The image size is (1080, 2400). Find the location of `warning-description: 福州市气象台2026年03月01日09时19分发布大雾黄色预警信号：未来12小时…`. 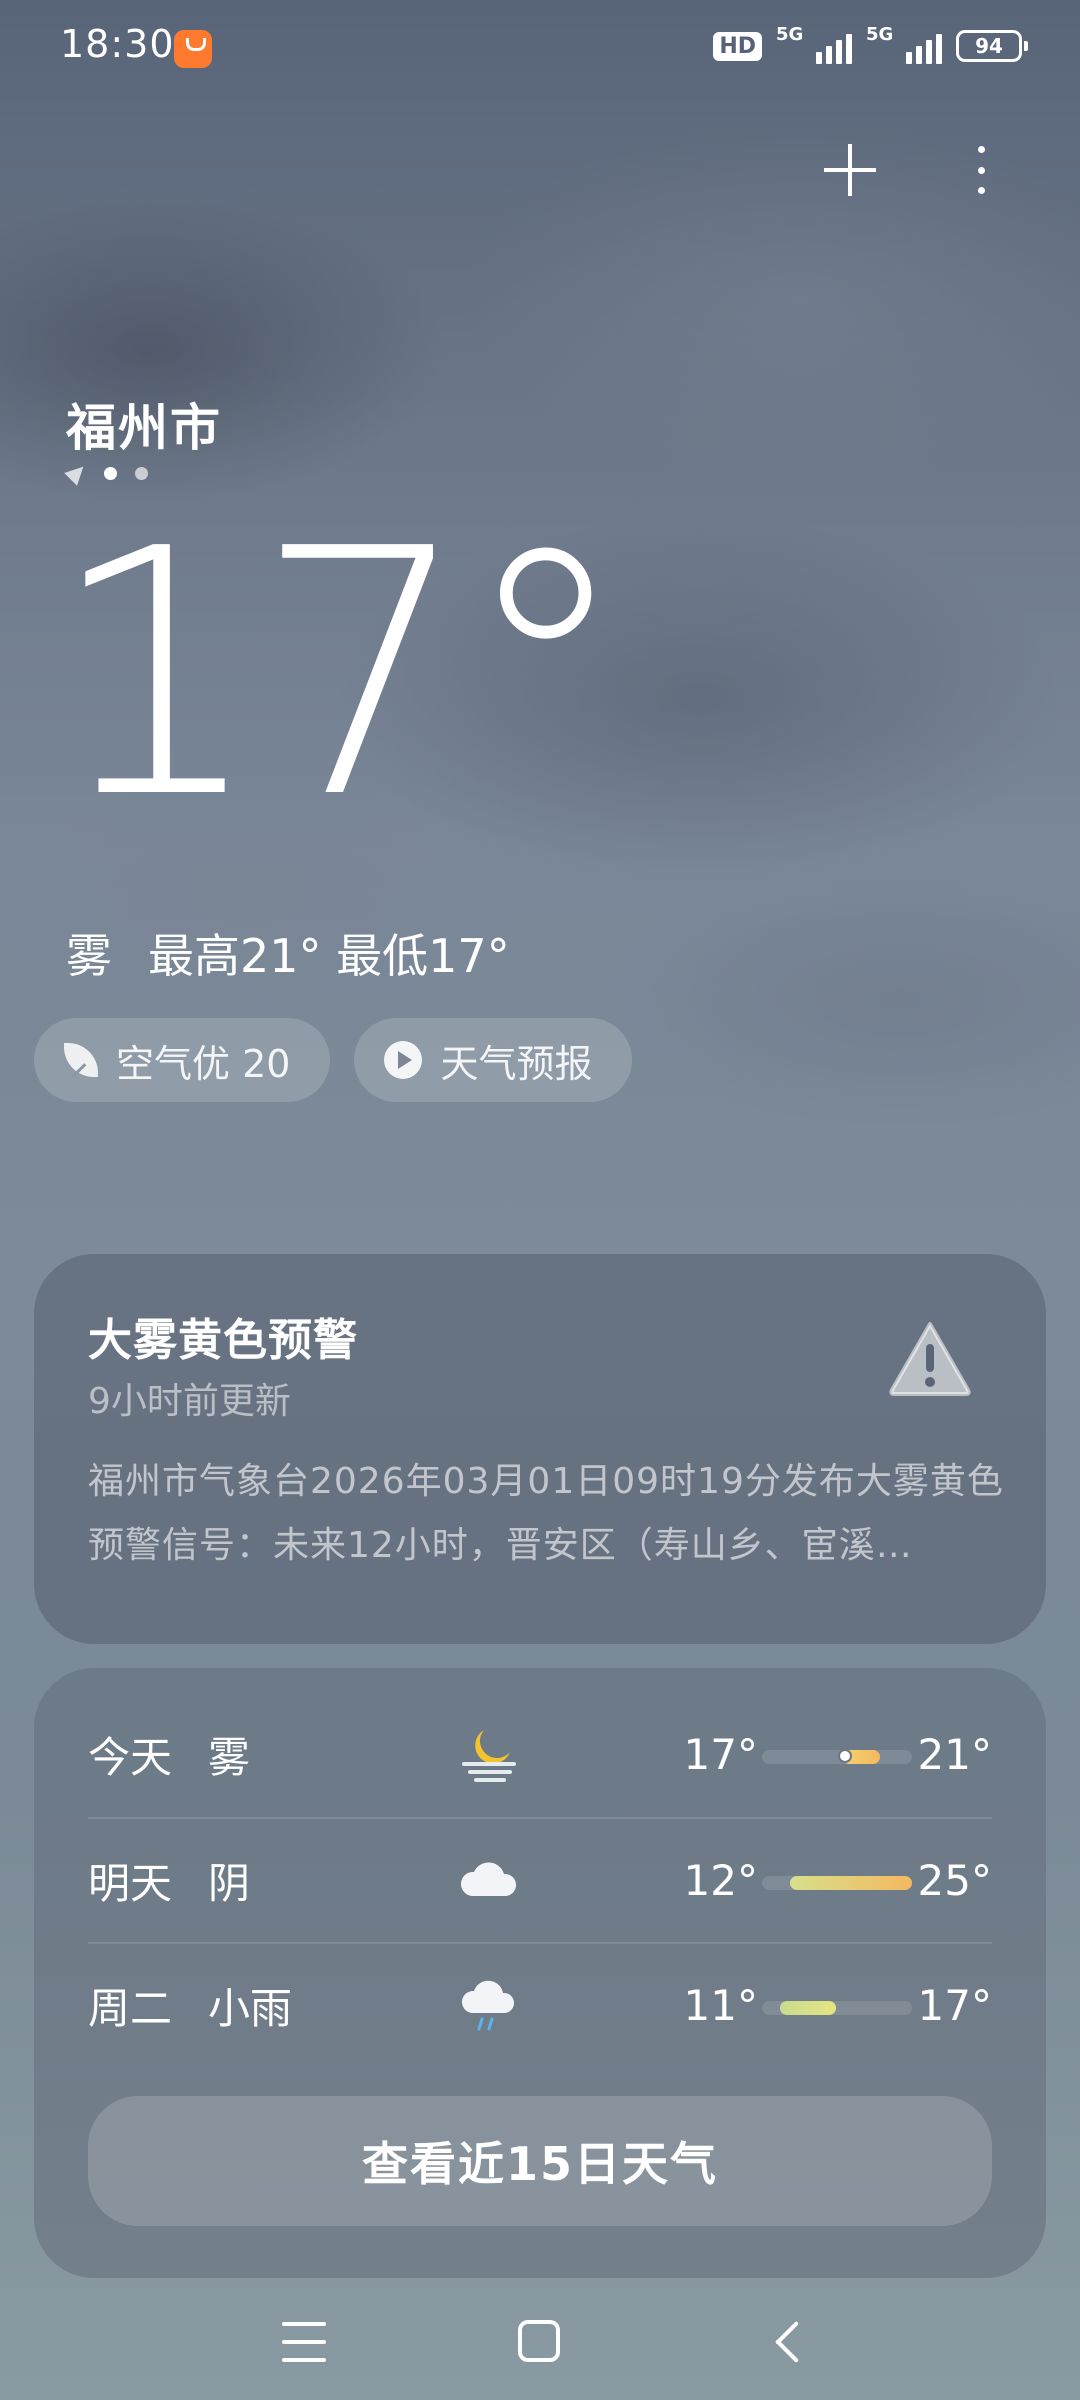

warning-description: 福州市气象台2026年03月01日09时19分发布大雾黄色预警信号：未来12小时… is located at coordinates (546, 1513).